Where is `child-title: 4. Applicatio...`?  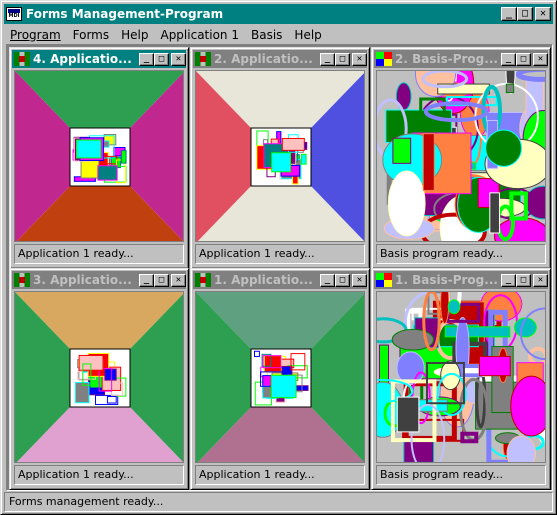 child-title: 4. Applicatio... is located at coordinates (82, 59).